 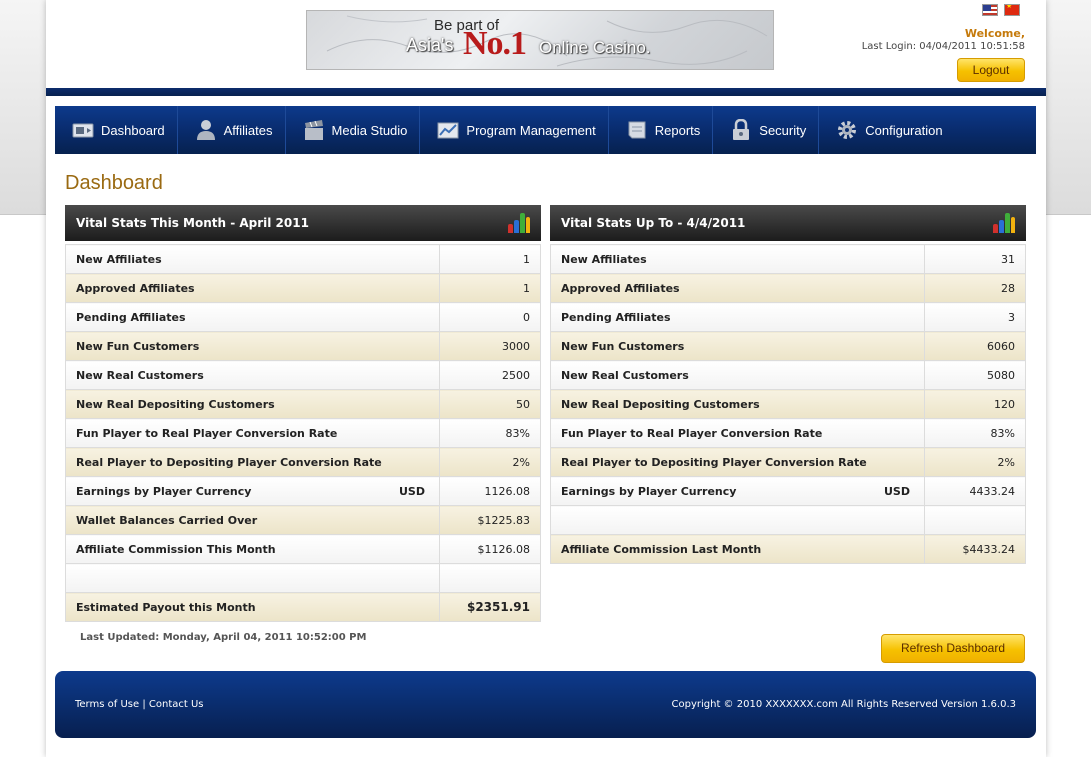 I want to click on stat-value: 1126.08, so click(x=490, y=491).